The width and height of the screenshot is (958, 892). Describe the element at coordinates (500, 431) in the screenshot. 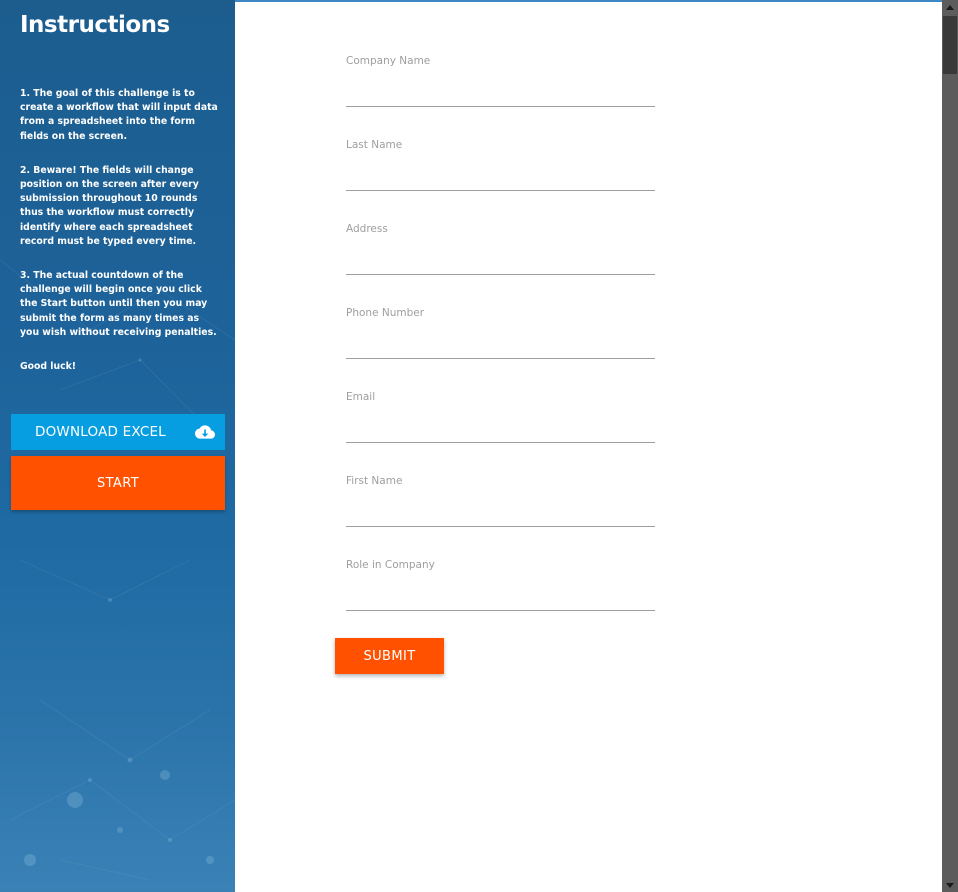

I see `email-input` at that location.